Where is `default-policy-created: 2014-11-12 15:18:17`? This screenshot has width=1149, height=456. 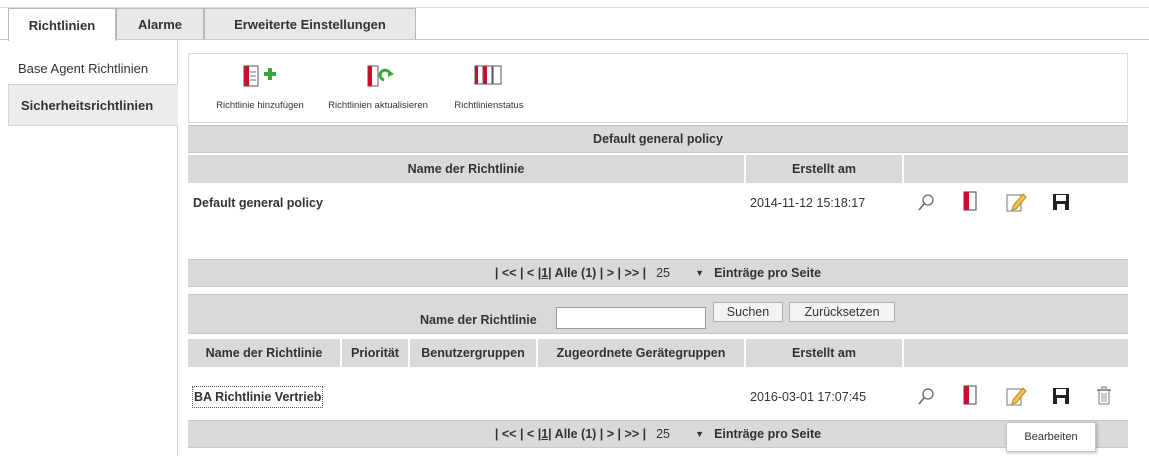 default-policy-created: 2014-11-12 15:18:17 is located at coordinates (808, 203).